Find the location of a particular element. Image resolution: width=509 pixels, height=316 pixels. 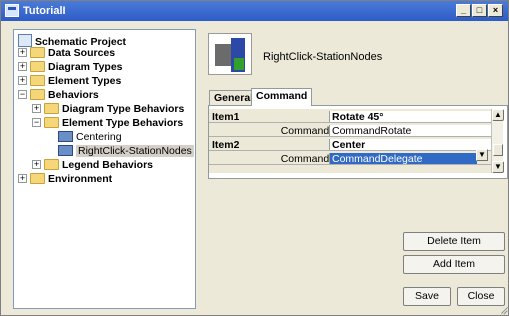

tree-item-label: Behaviors is located at coordinates (73, 95).